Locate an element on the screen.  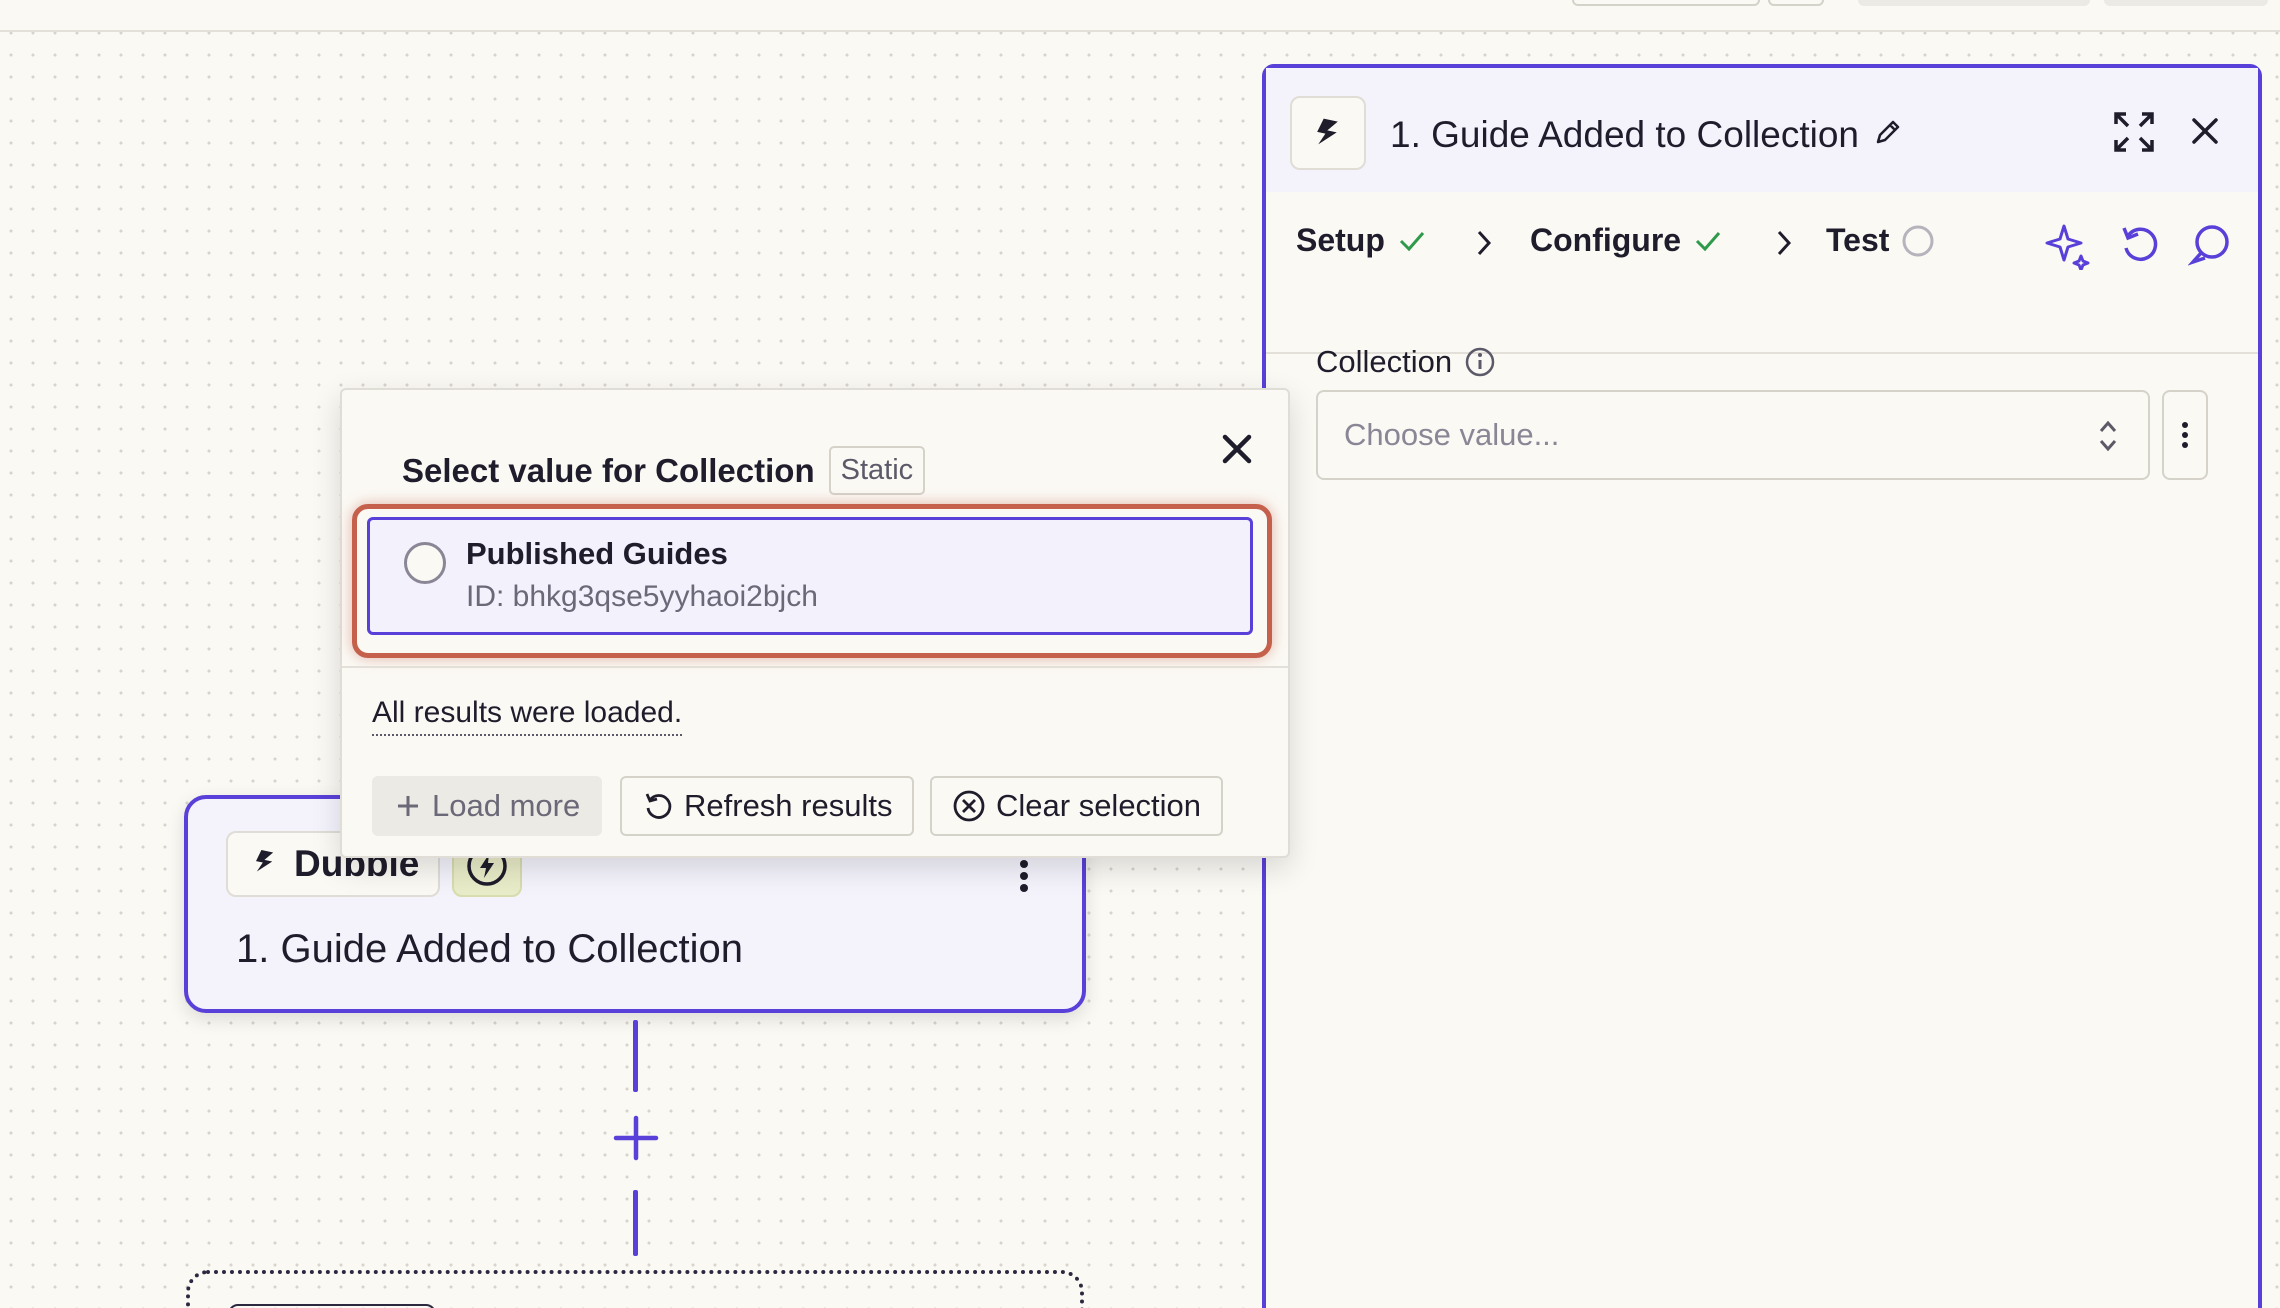
tab-label: Setup is located at coordinates (1340, 240).